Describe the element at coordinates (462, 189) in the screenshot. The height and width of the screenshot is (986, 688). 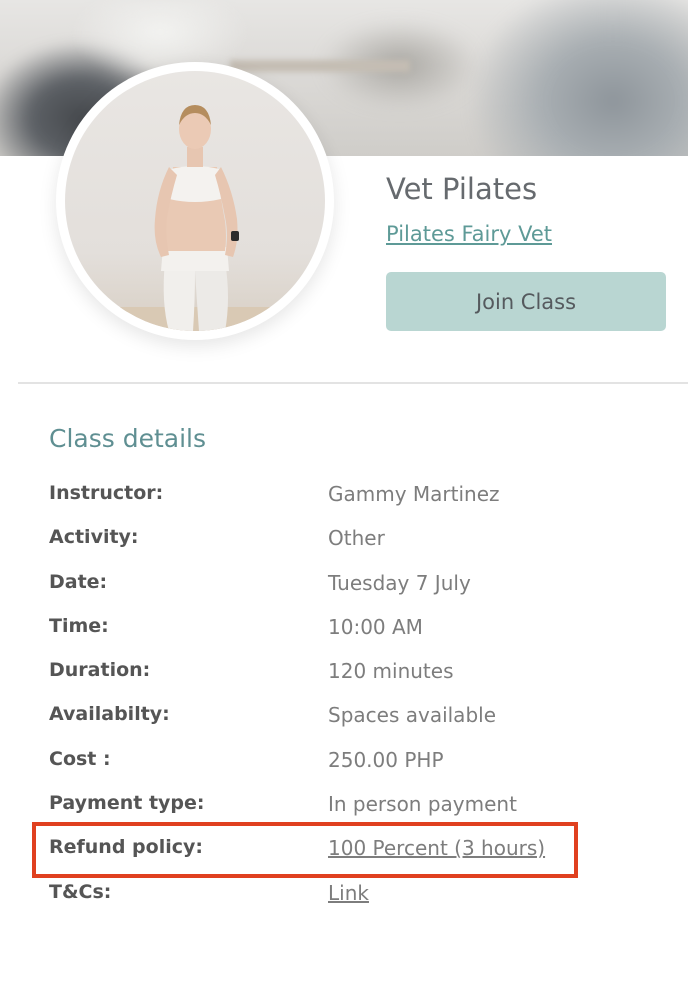
I see `class-title: Vet Pilates` at that location.